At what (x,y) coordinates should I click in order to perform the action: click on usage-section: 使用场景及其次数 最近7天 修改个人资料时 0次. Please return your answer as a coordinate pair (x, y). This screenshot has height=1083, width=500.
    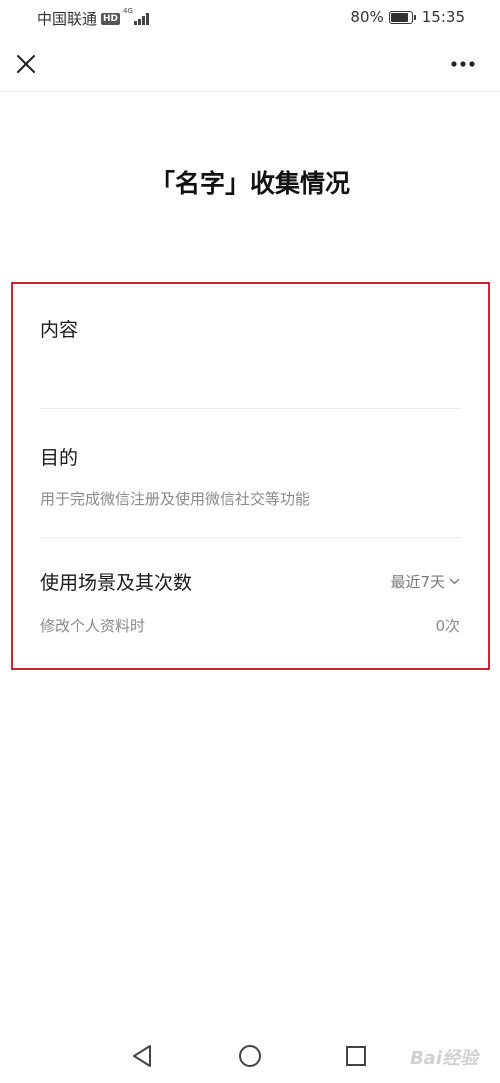
    Looking at the image, I should click on (250, 587).